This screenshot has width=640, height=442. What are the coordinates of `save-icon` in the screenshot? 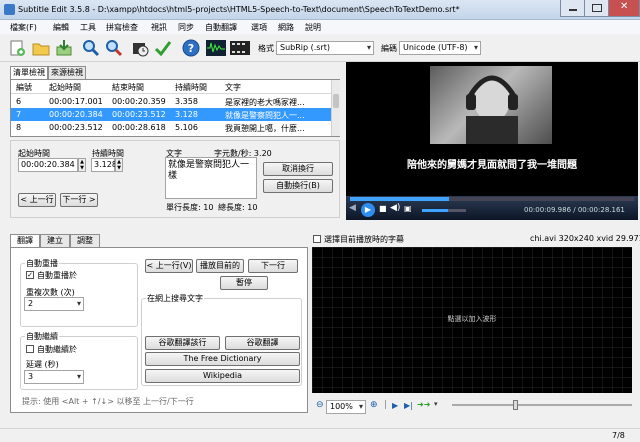 It's located at (64, 48).